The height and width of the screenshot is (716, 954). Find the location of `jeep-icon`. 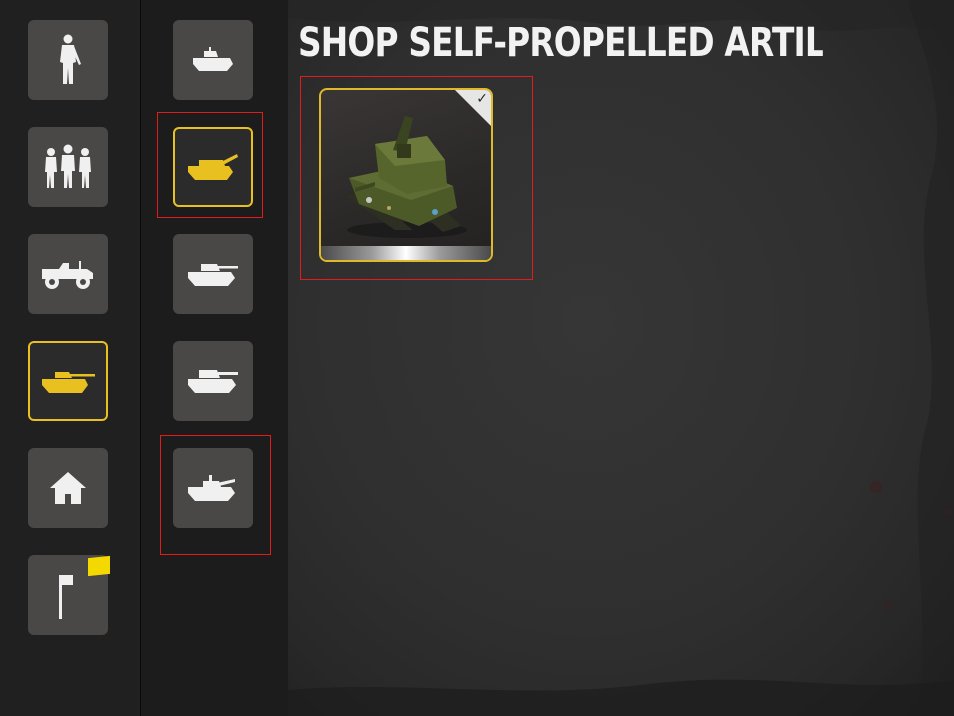

jeep-icon is located at coordinates (67, 275).